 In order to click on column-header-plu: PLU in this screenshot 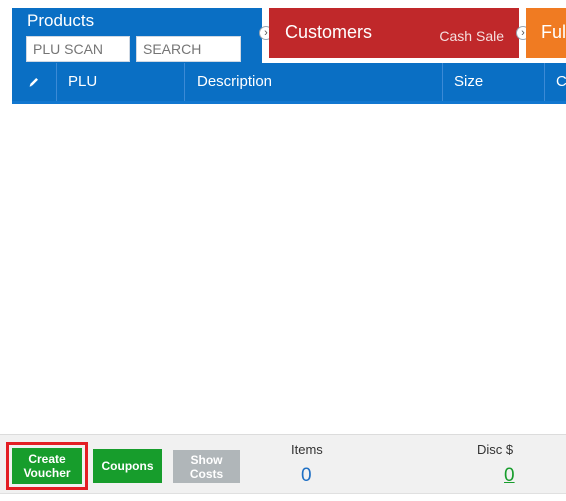, I will do `click(120, 82)`.